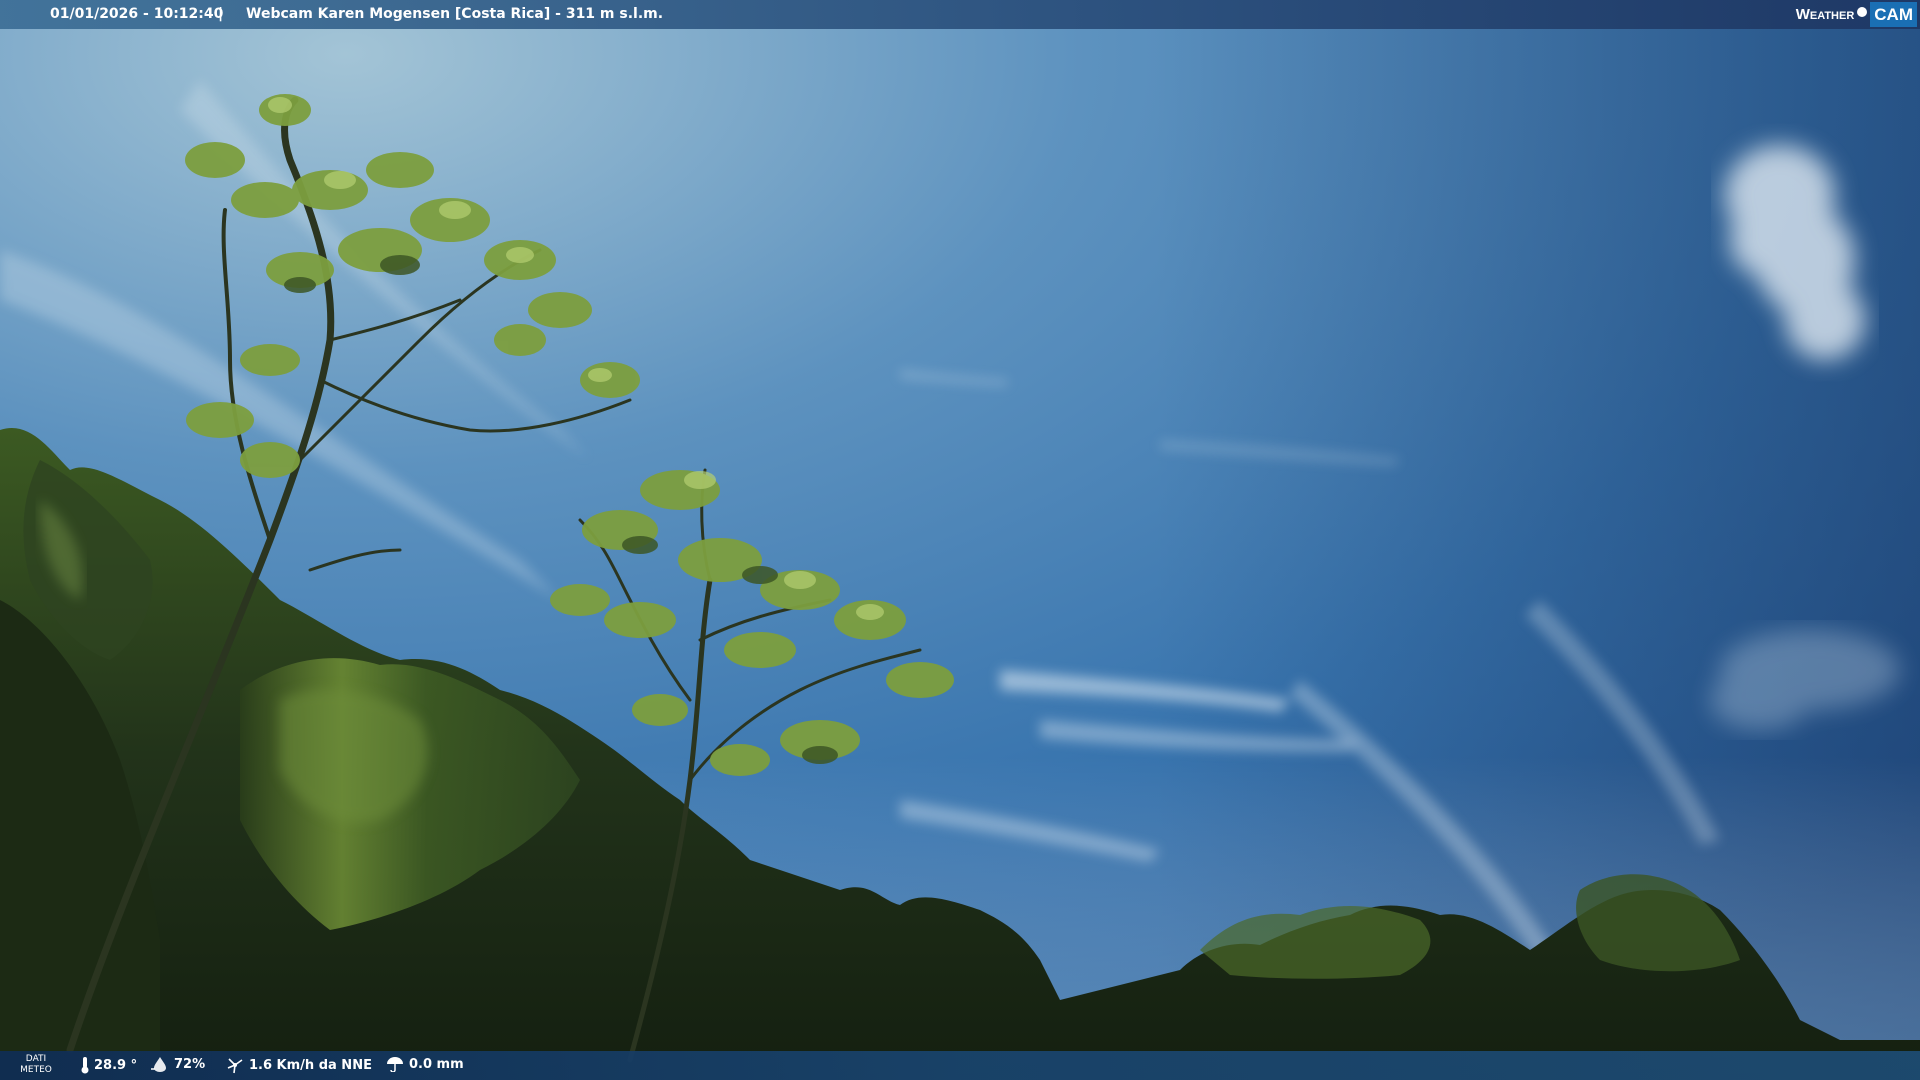 The image size is (1920, 1080). What do you see at coordinates (298, 1065) in the screenshot?
I see `wind-reading: 1.6 Km/h da NNE` at bounding box center [298, 1065].